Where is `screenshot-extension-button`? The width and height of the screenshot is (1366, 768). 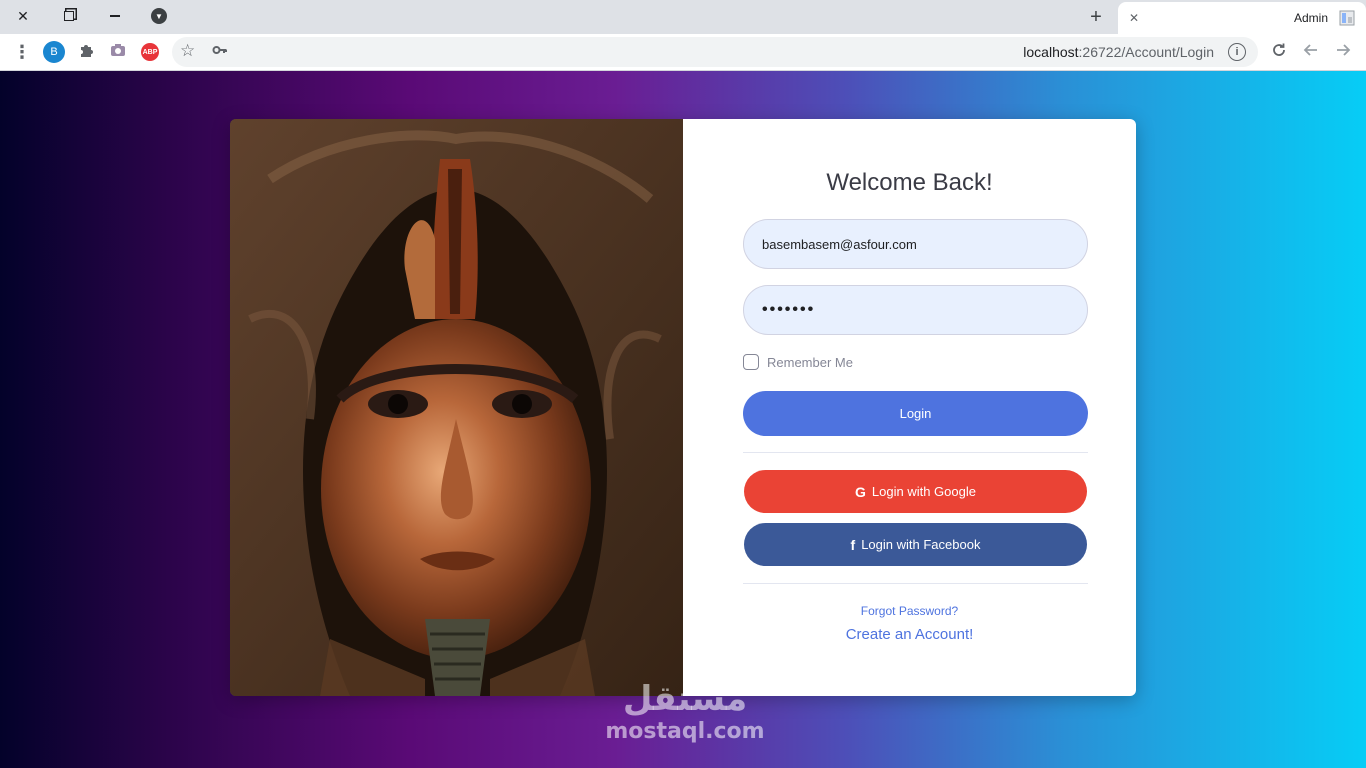
screenshot-extension-button is located at coordinates (118, 52).